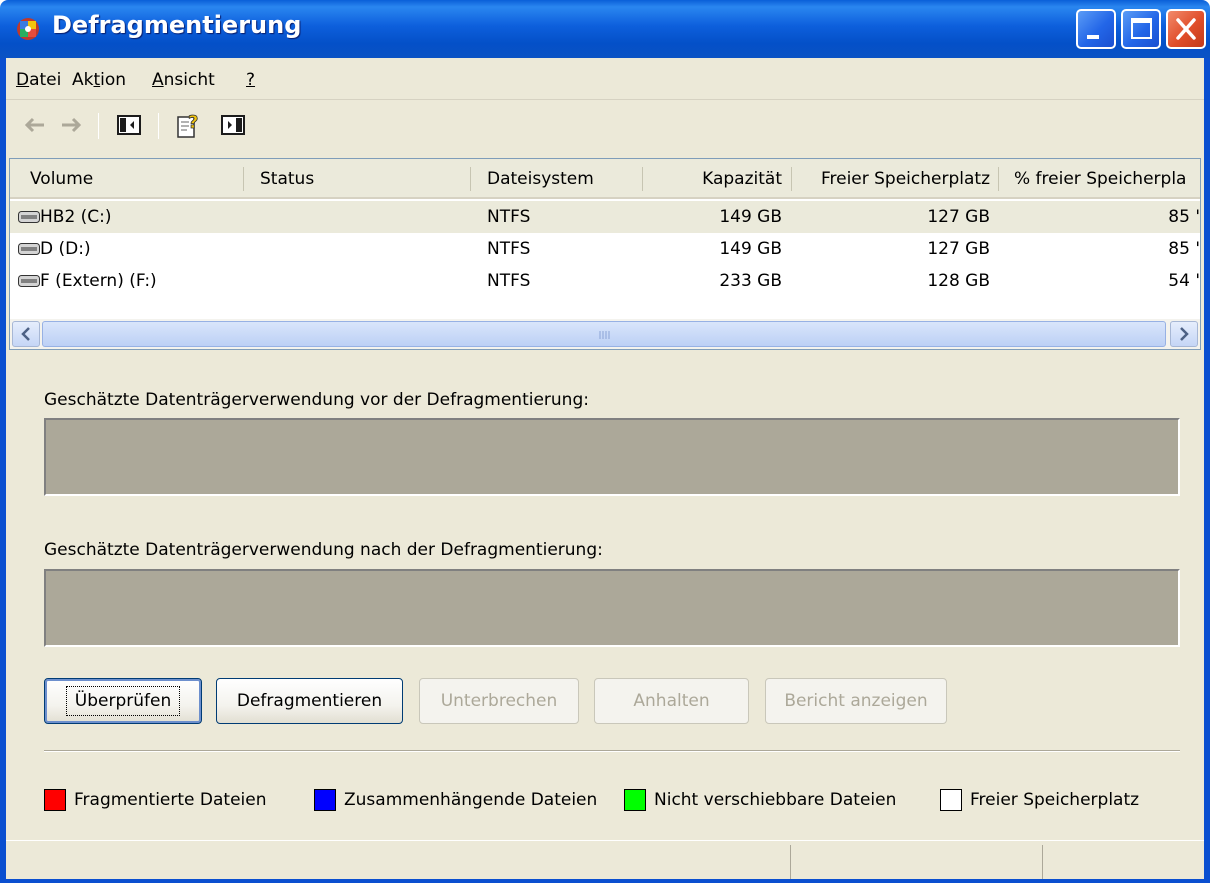 This screenshot has height=883, width=1210. I want to click on menu-ansicht-accel: A, so click(158, 80).